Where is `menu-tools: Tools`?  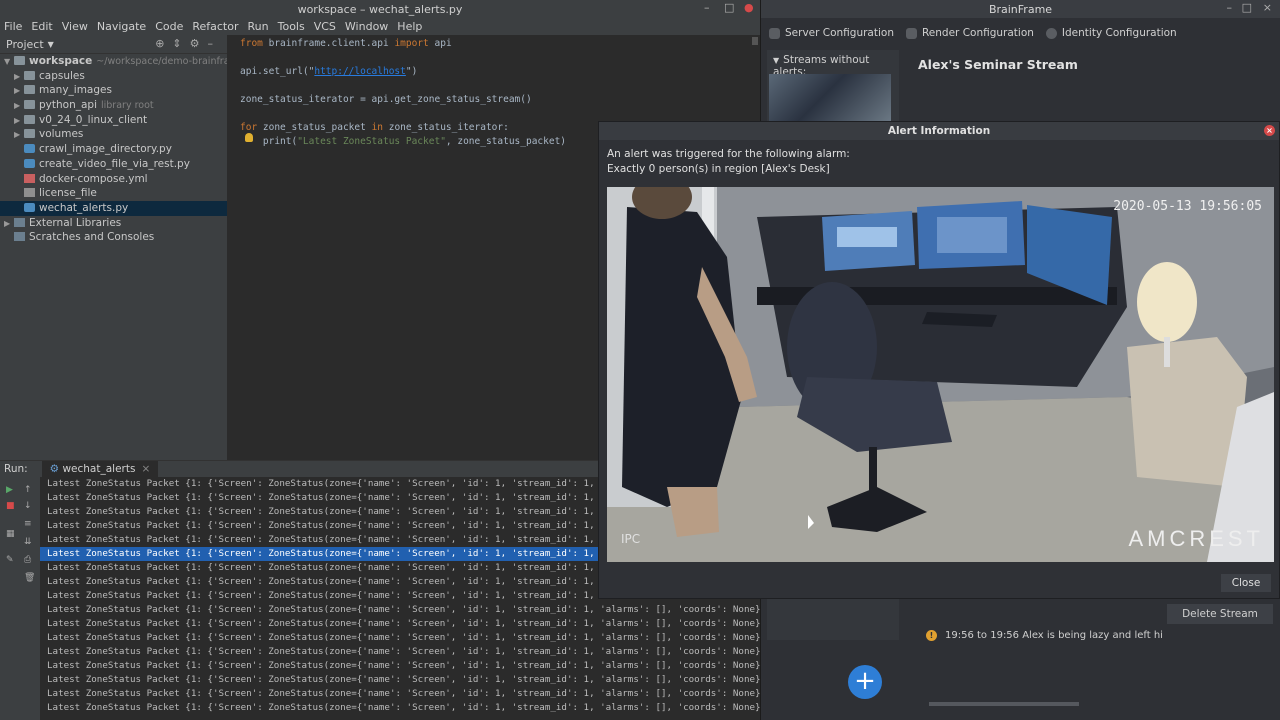 menu-tools: Tools is located at coordinates (291, 26).